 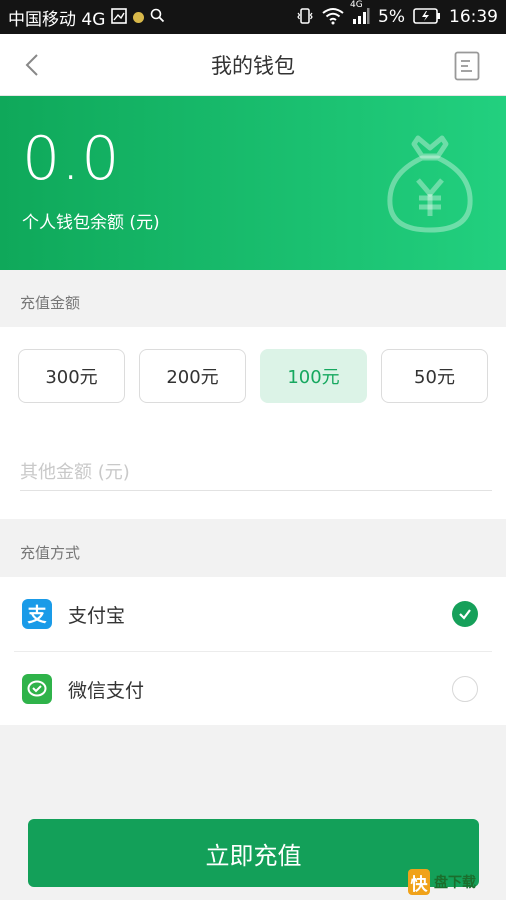 What do you see at coordinates (256, 473) in the screenshot?
I see `other-amount-input` at bounding box center [256, 473].